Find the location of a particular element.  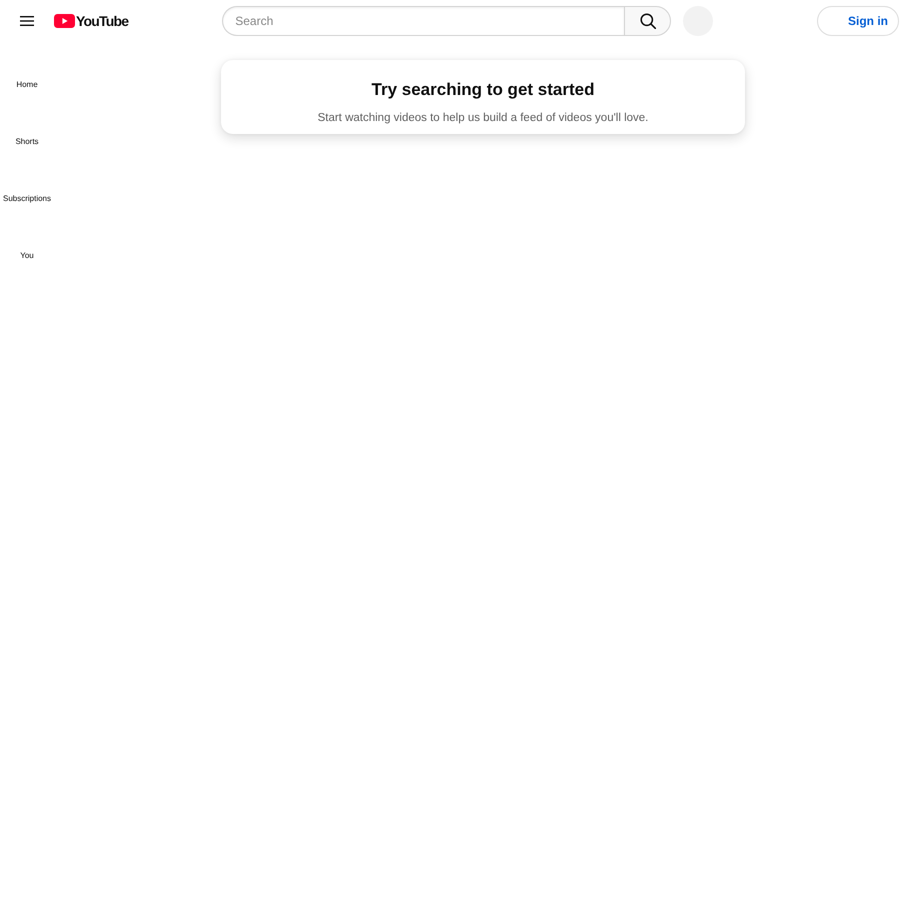

search-field: Search is located at coordinates (423, 21).